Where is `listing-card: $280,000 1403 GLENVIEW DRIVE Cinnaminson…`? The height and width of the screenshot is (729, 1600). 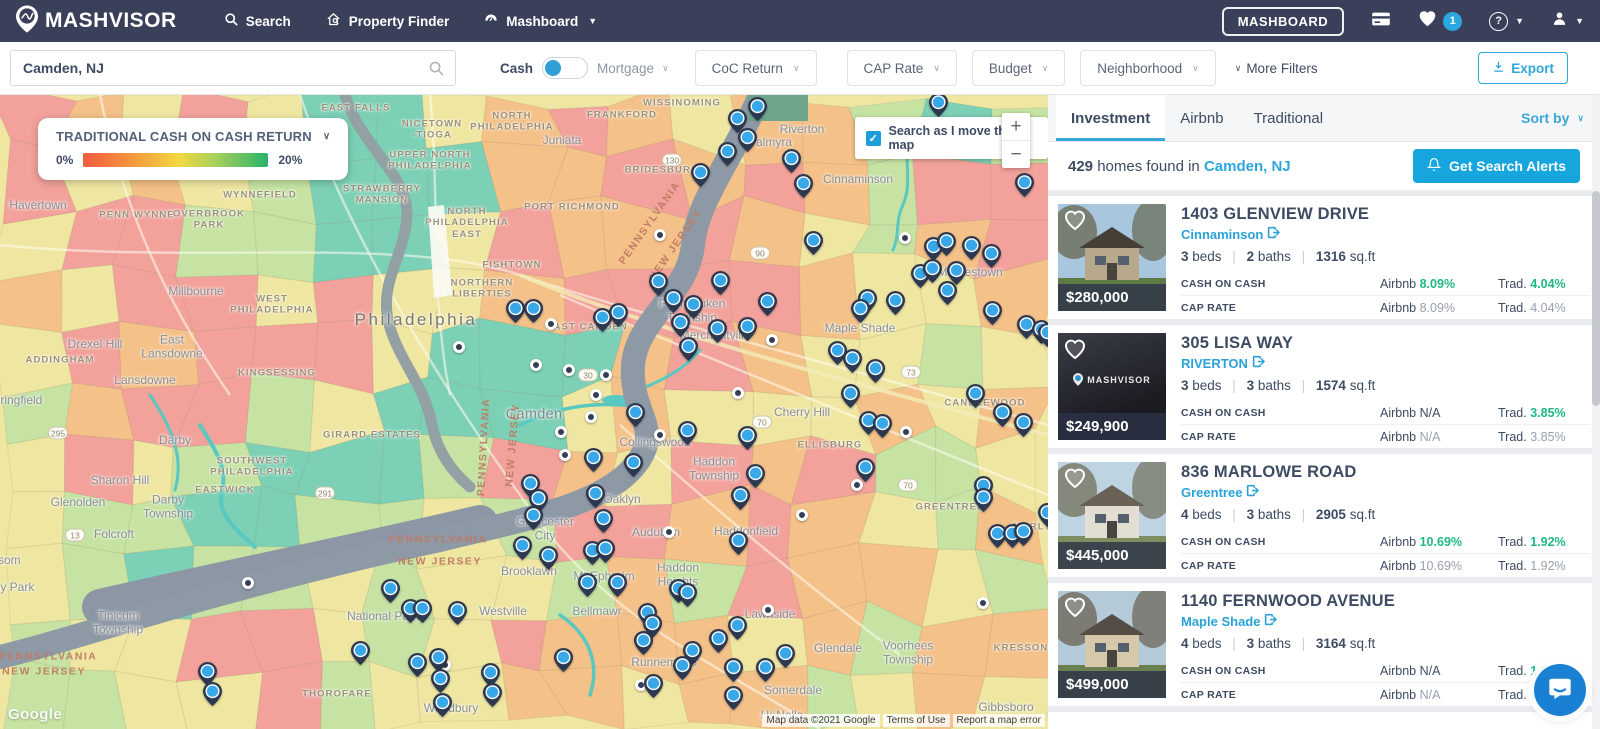
listing-card: $280,000 1403 GLENVIEW DRIVE Cinnaminson… is located at coordinates (1324, 257).